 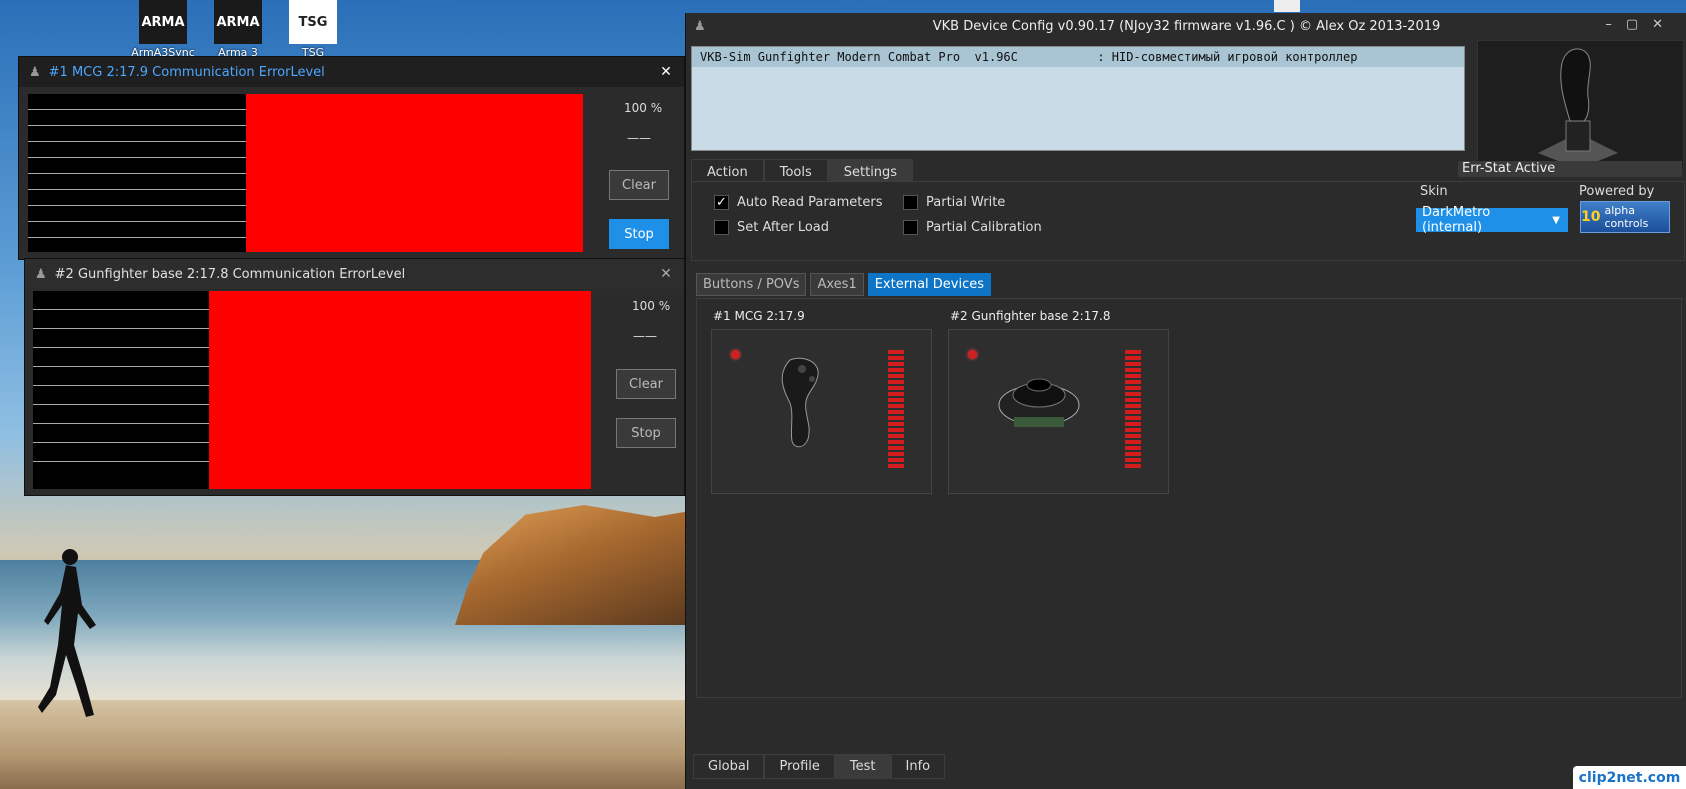 What do you see at coordinates (751, 284) in the screenshot?
I see `tab-buttons-povs: Buttons / POVs` at bounding box center [751, 284].